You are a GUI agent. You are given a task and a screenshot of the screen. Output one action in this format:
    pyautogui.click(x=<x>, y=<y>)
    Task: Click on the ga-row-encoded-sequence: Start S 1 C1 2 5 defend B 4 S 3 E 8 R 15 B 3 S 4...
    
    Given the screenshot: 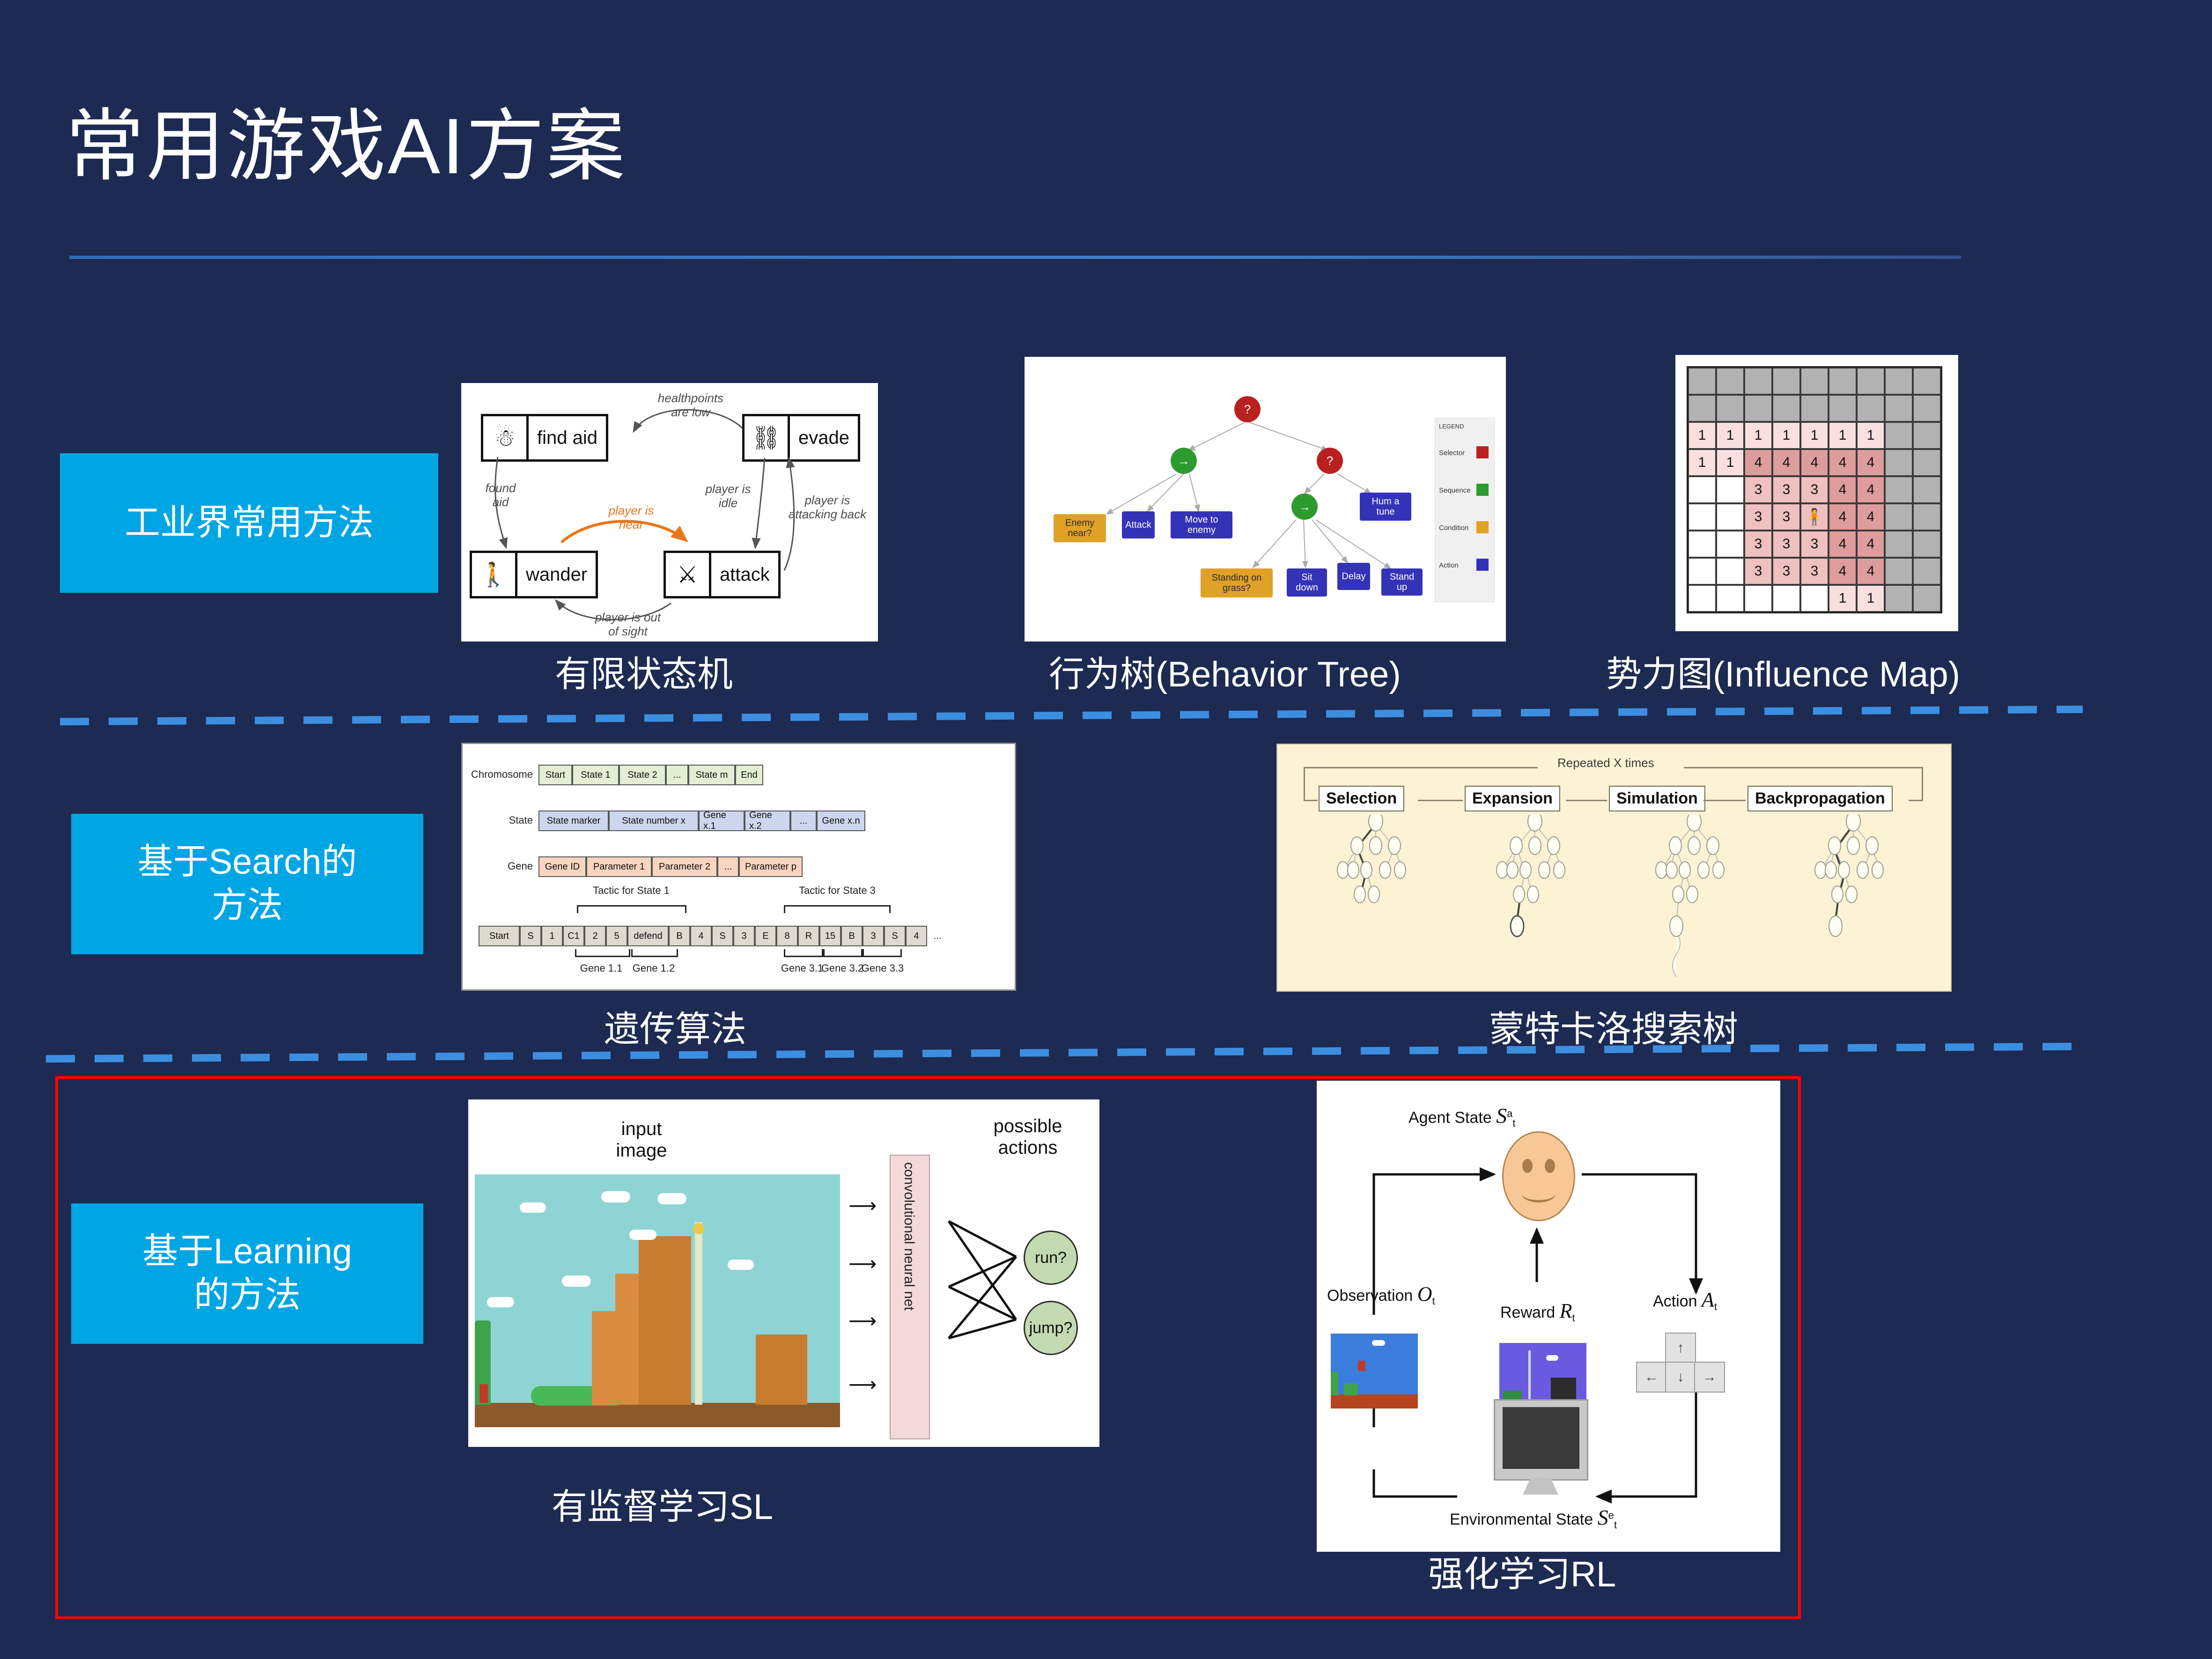 What is the action you would take?
    pyautogui.click(x=714, y=936)
    